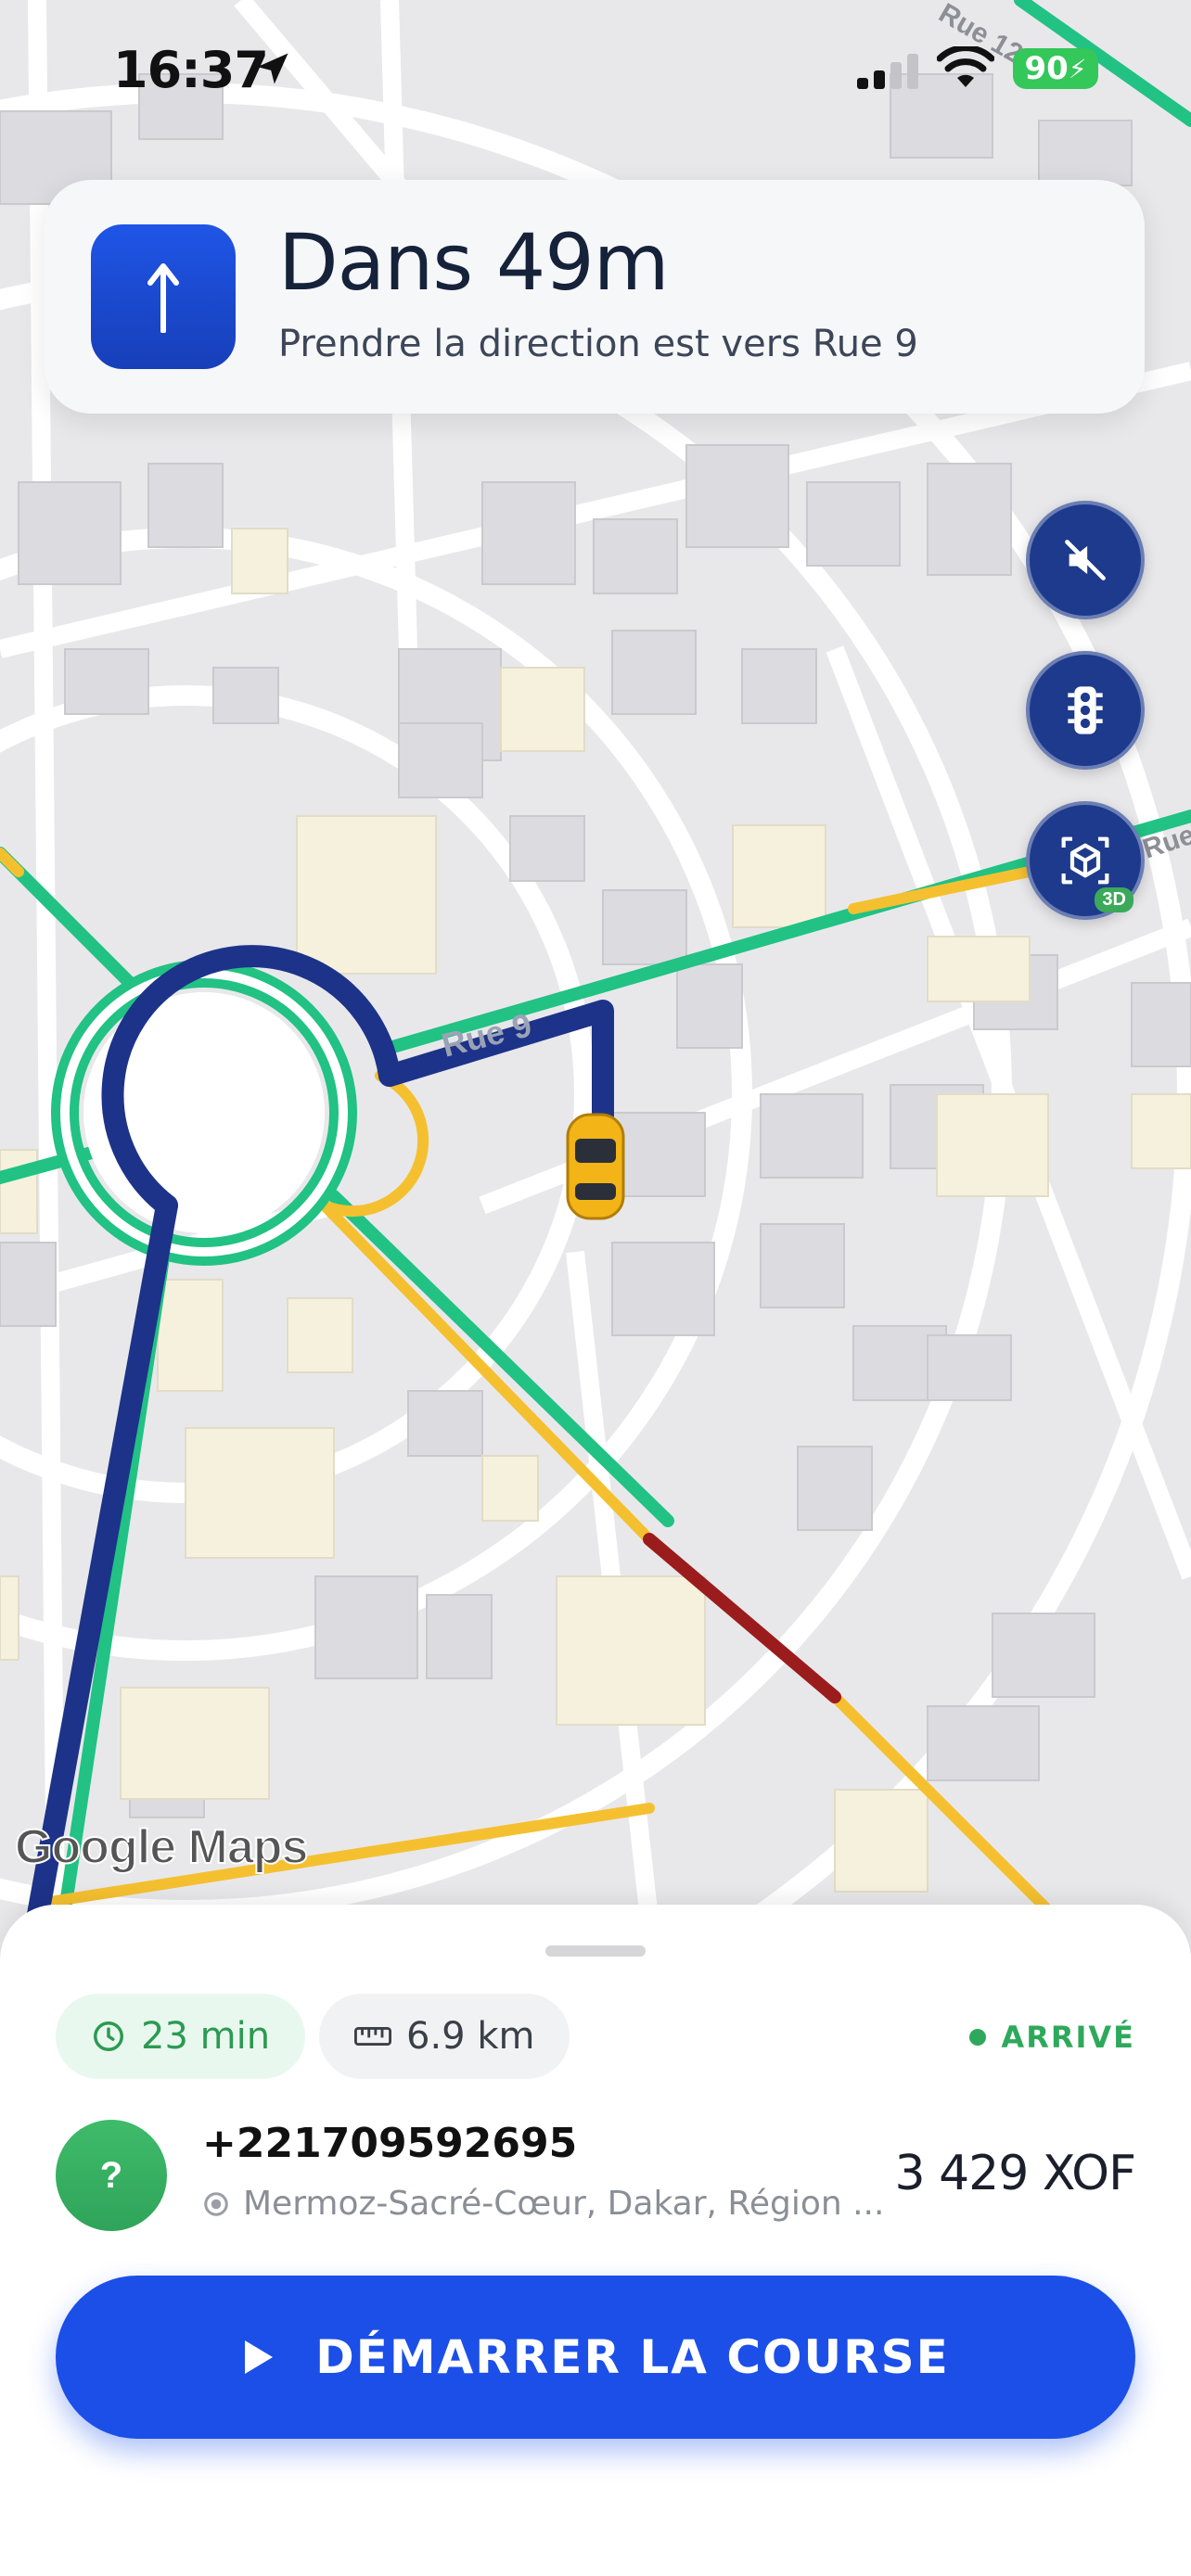 This screenshot has width=1191, height=2576. I want to click on maneuver-indicator, so click(164, 296).